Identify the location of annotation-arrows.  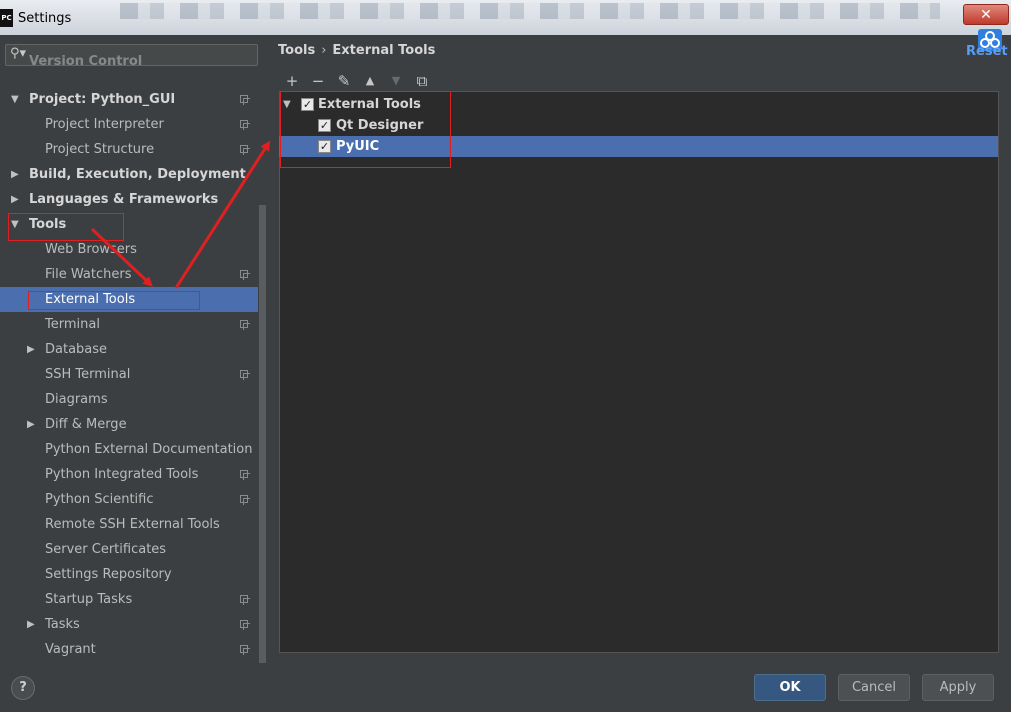
(180, 214).